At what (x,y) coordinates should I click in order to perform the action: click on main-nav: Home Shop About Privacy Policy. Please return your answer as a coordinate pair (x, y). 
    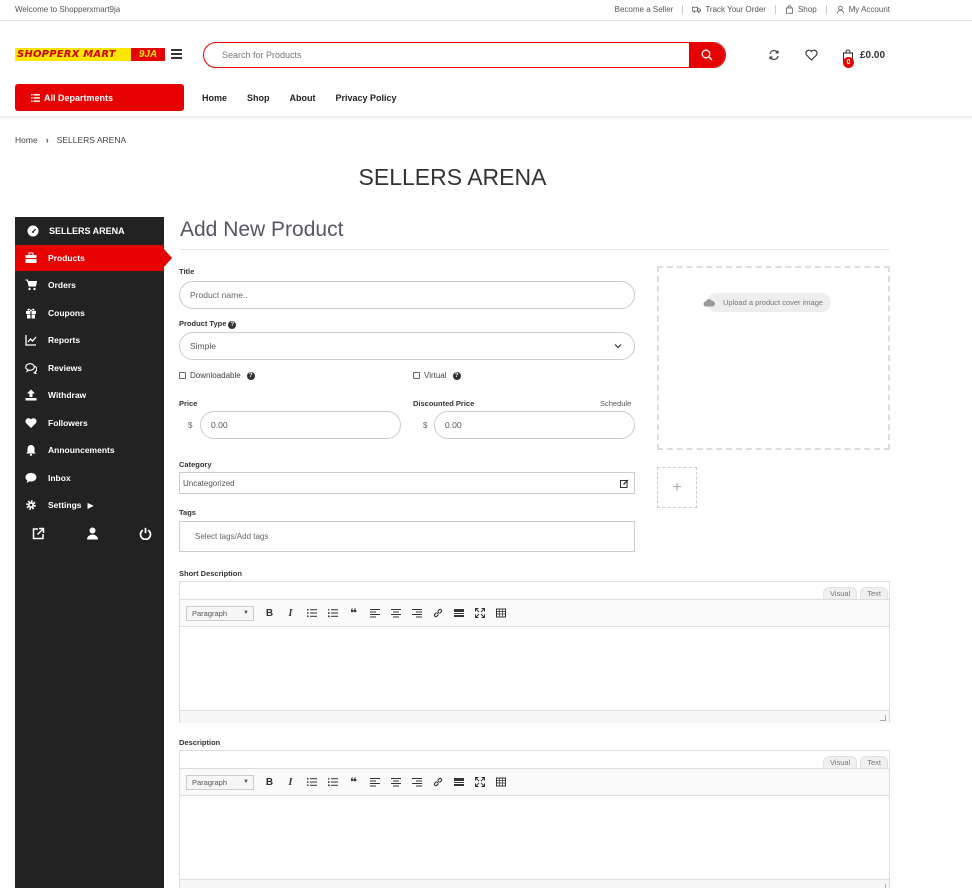
    Looking at the image, I should click on (309, 98).